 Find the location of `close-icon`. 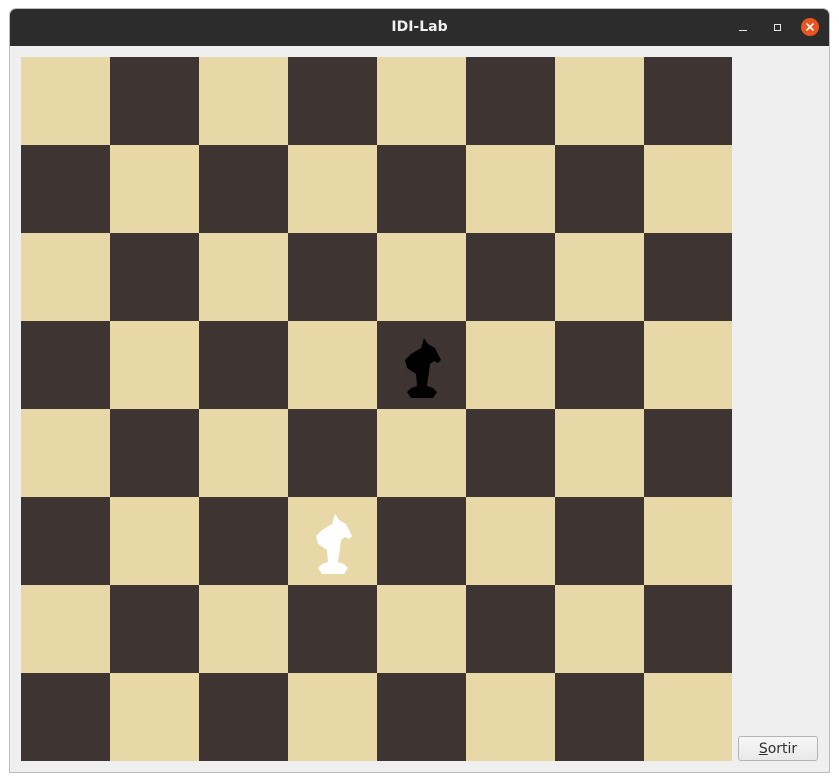

close-icon is located at coordinates (810, 27).